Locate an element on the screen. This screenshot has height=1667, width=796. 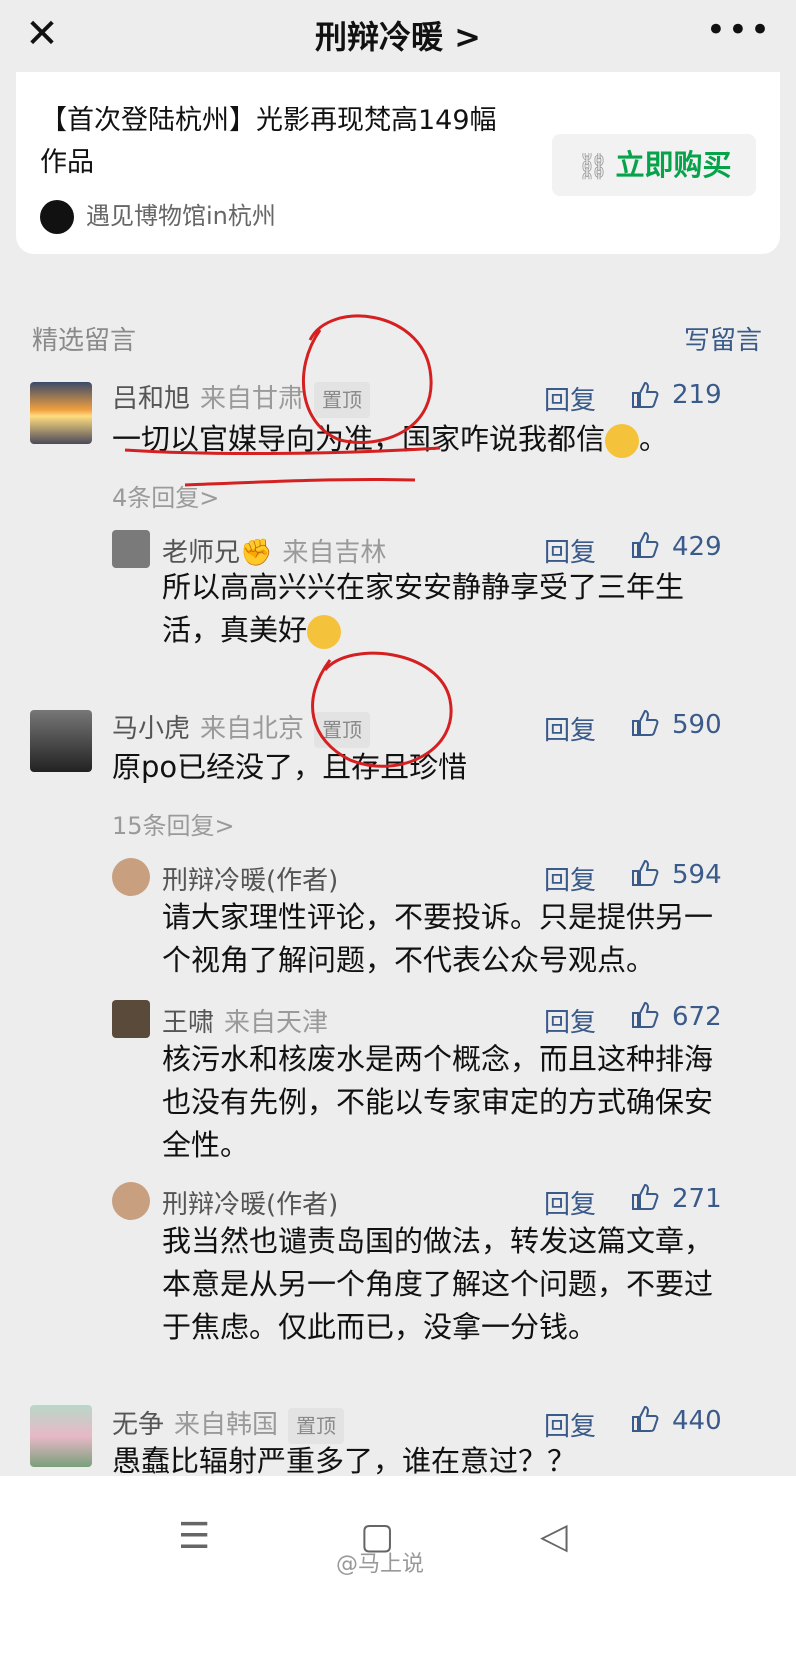
comment-meta: 无争 来自韩国 置顶 is located at coordinates (228, 1424).